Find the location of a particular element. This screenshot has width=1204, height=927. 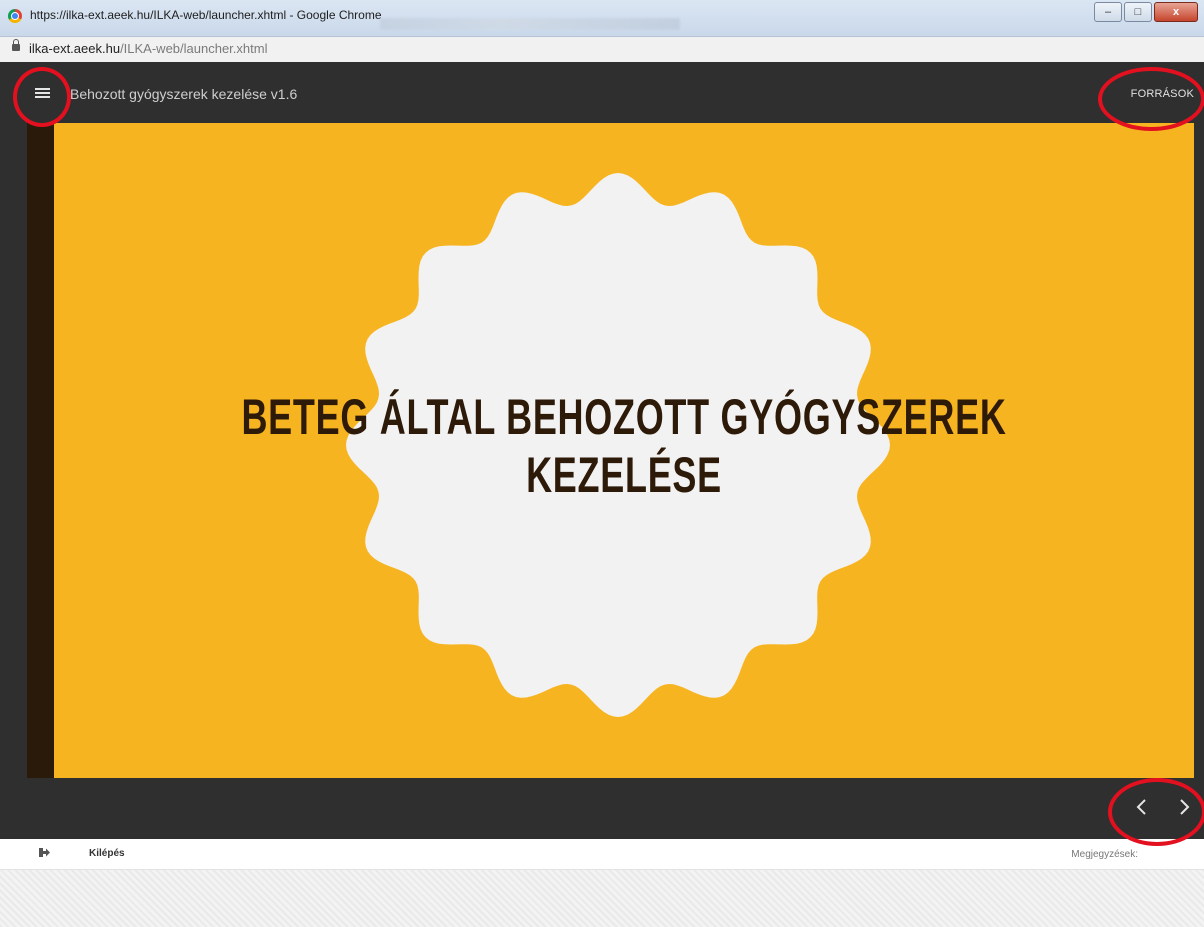

hamburger-menu-icon is located at coordinates (42, 93).